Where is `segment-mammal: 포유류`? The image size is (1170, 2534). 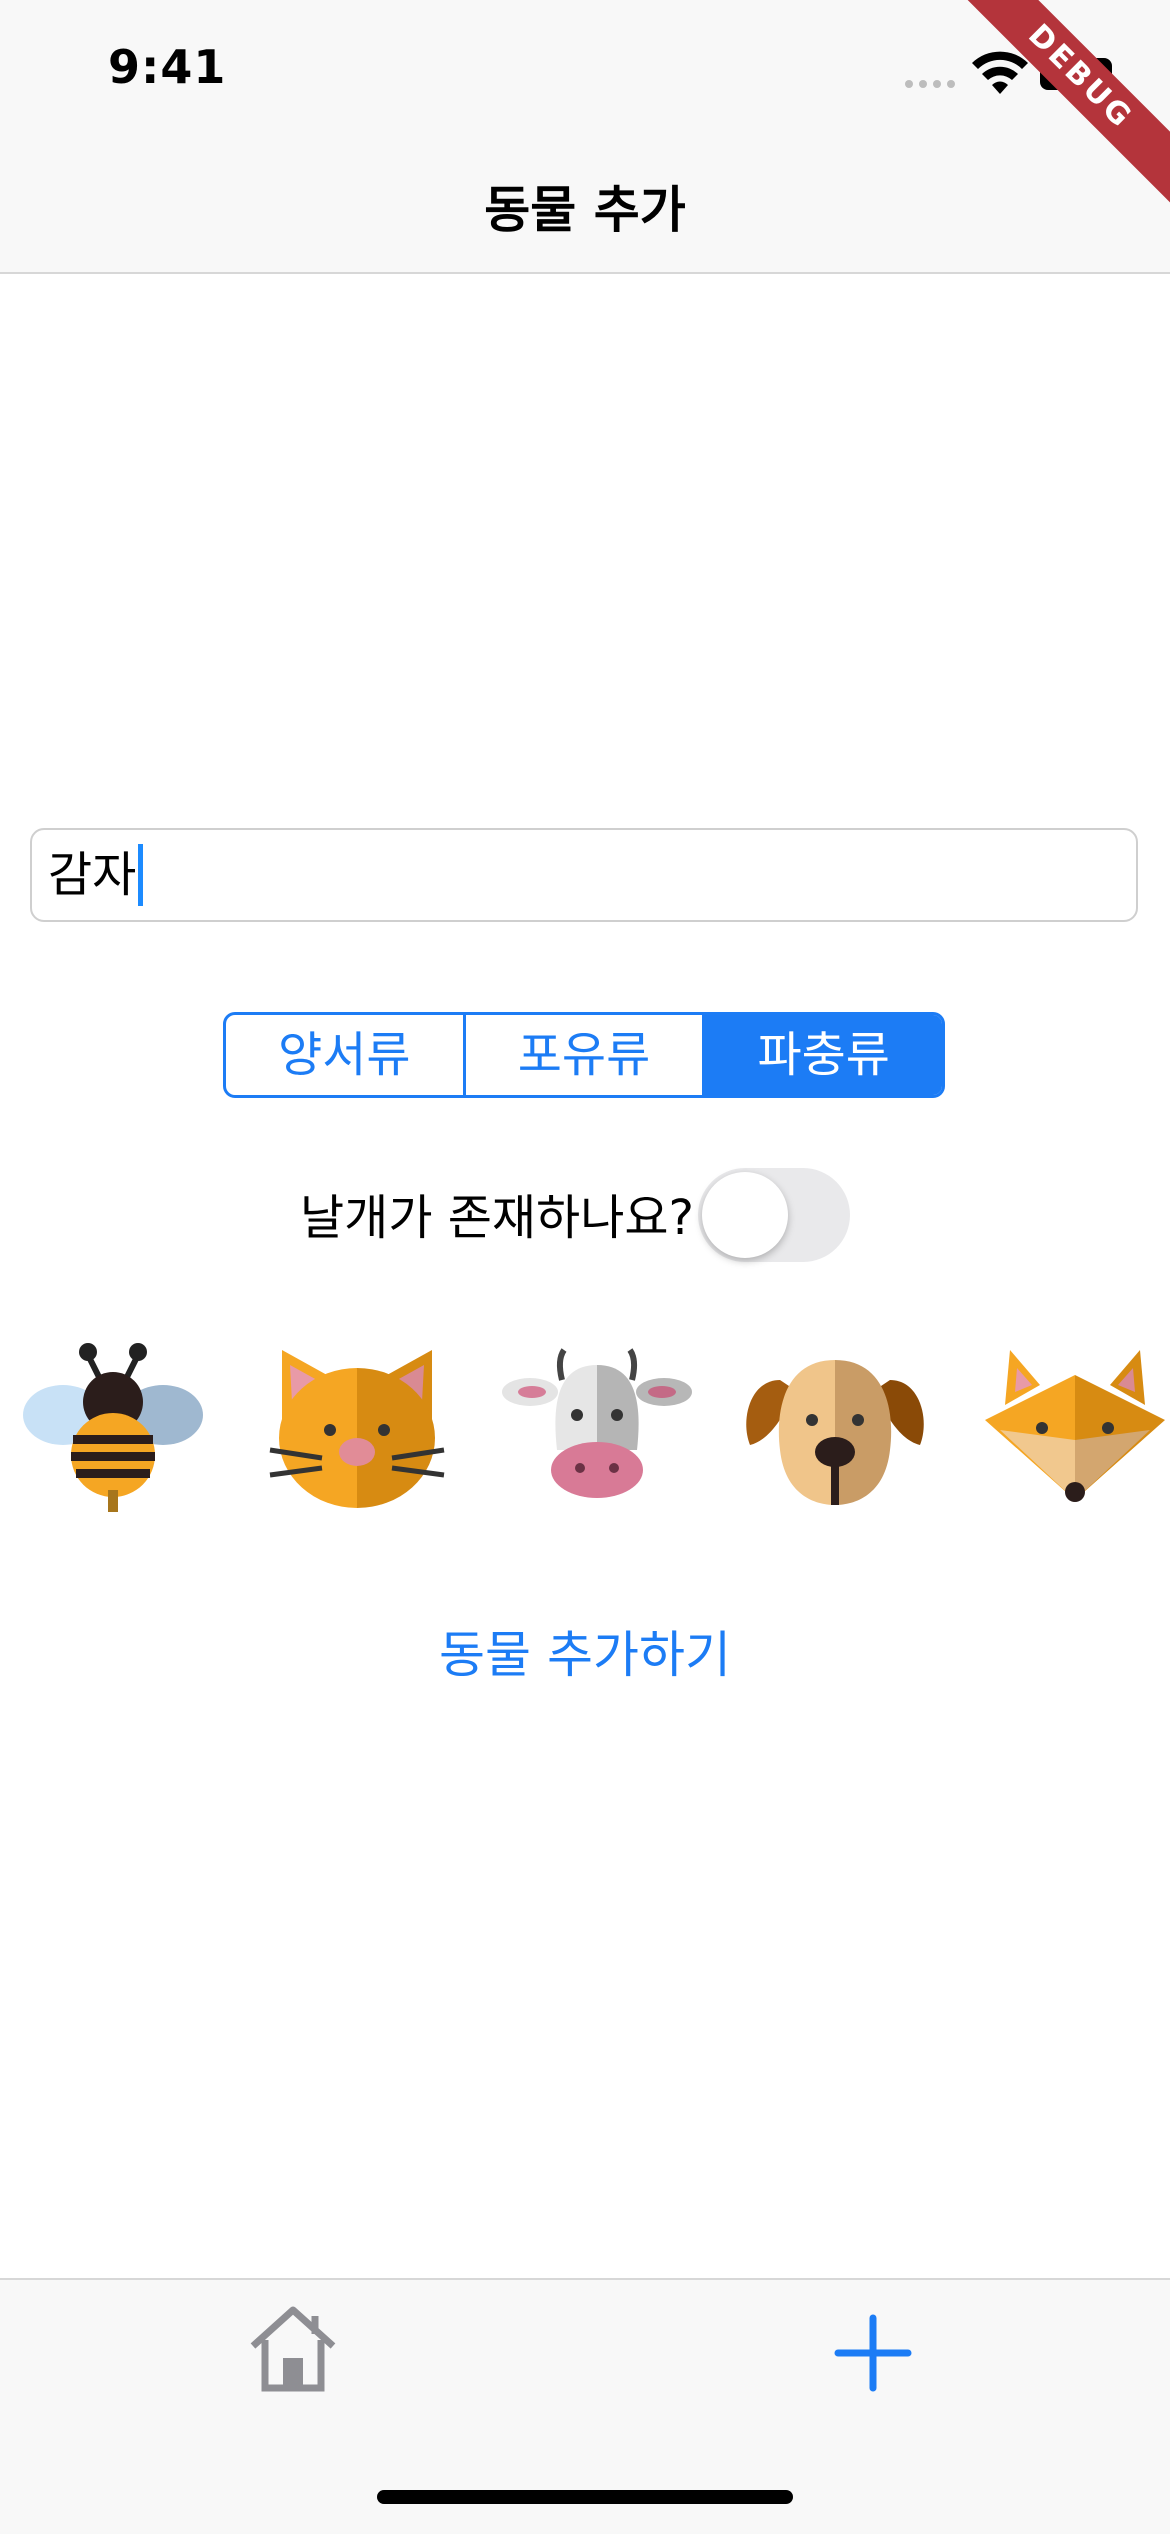
segment-mammal: 포유류 is located at coordinates (586, 1055).